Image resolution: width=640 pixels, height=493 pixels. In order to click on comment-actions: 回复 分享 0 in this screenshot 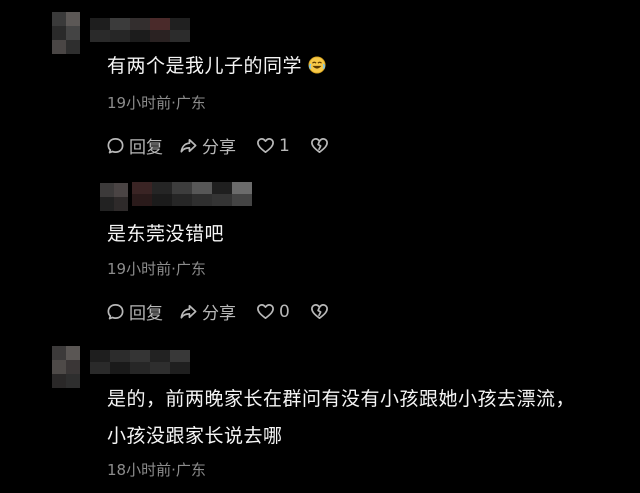, I will do `click(217, 311)`.